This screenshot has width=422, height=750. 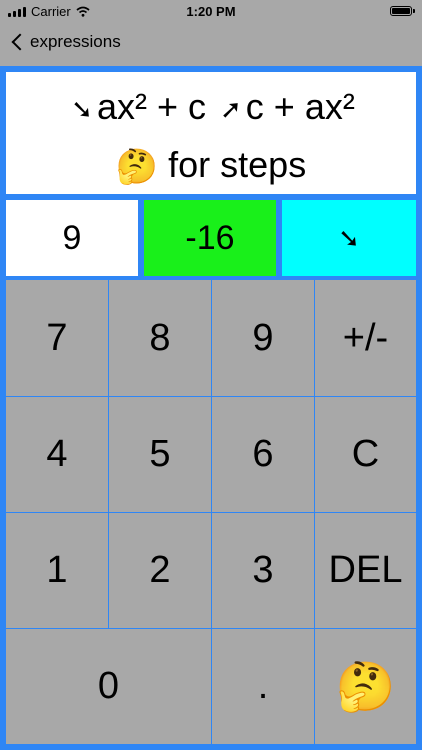 I want to click on back-label: expressions, so click(x=75, y=41).